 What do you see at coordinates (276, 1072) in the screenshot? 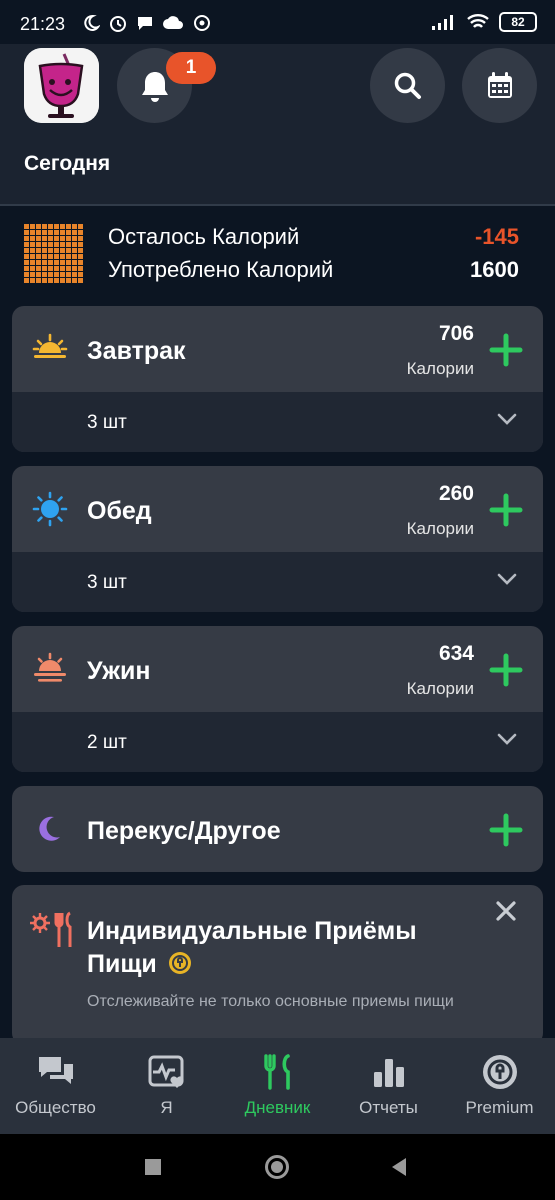
I see `diary-icon` at bounding box center [276, 1072].